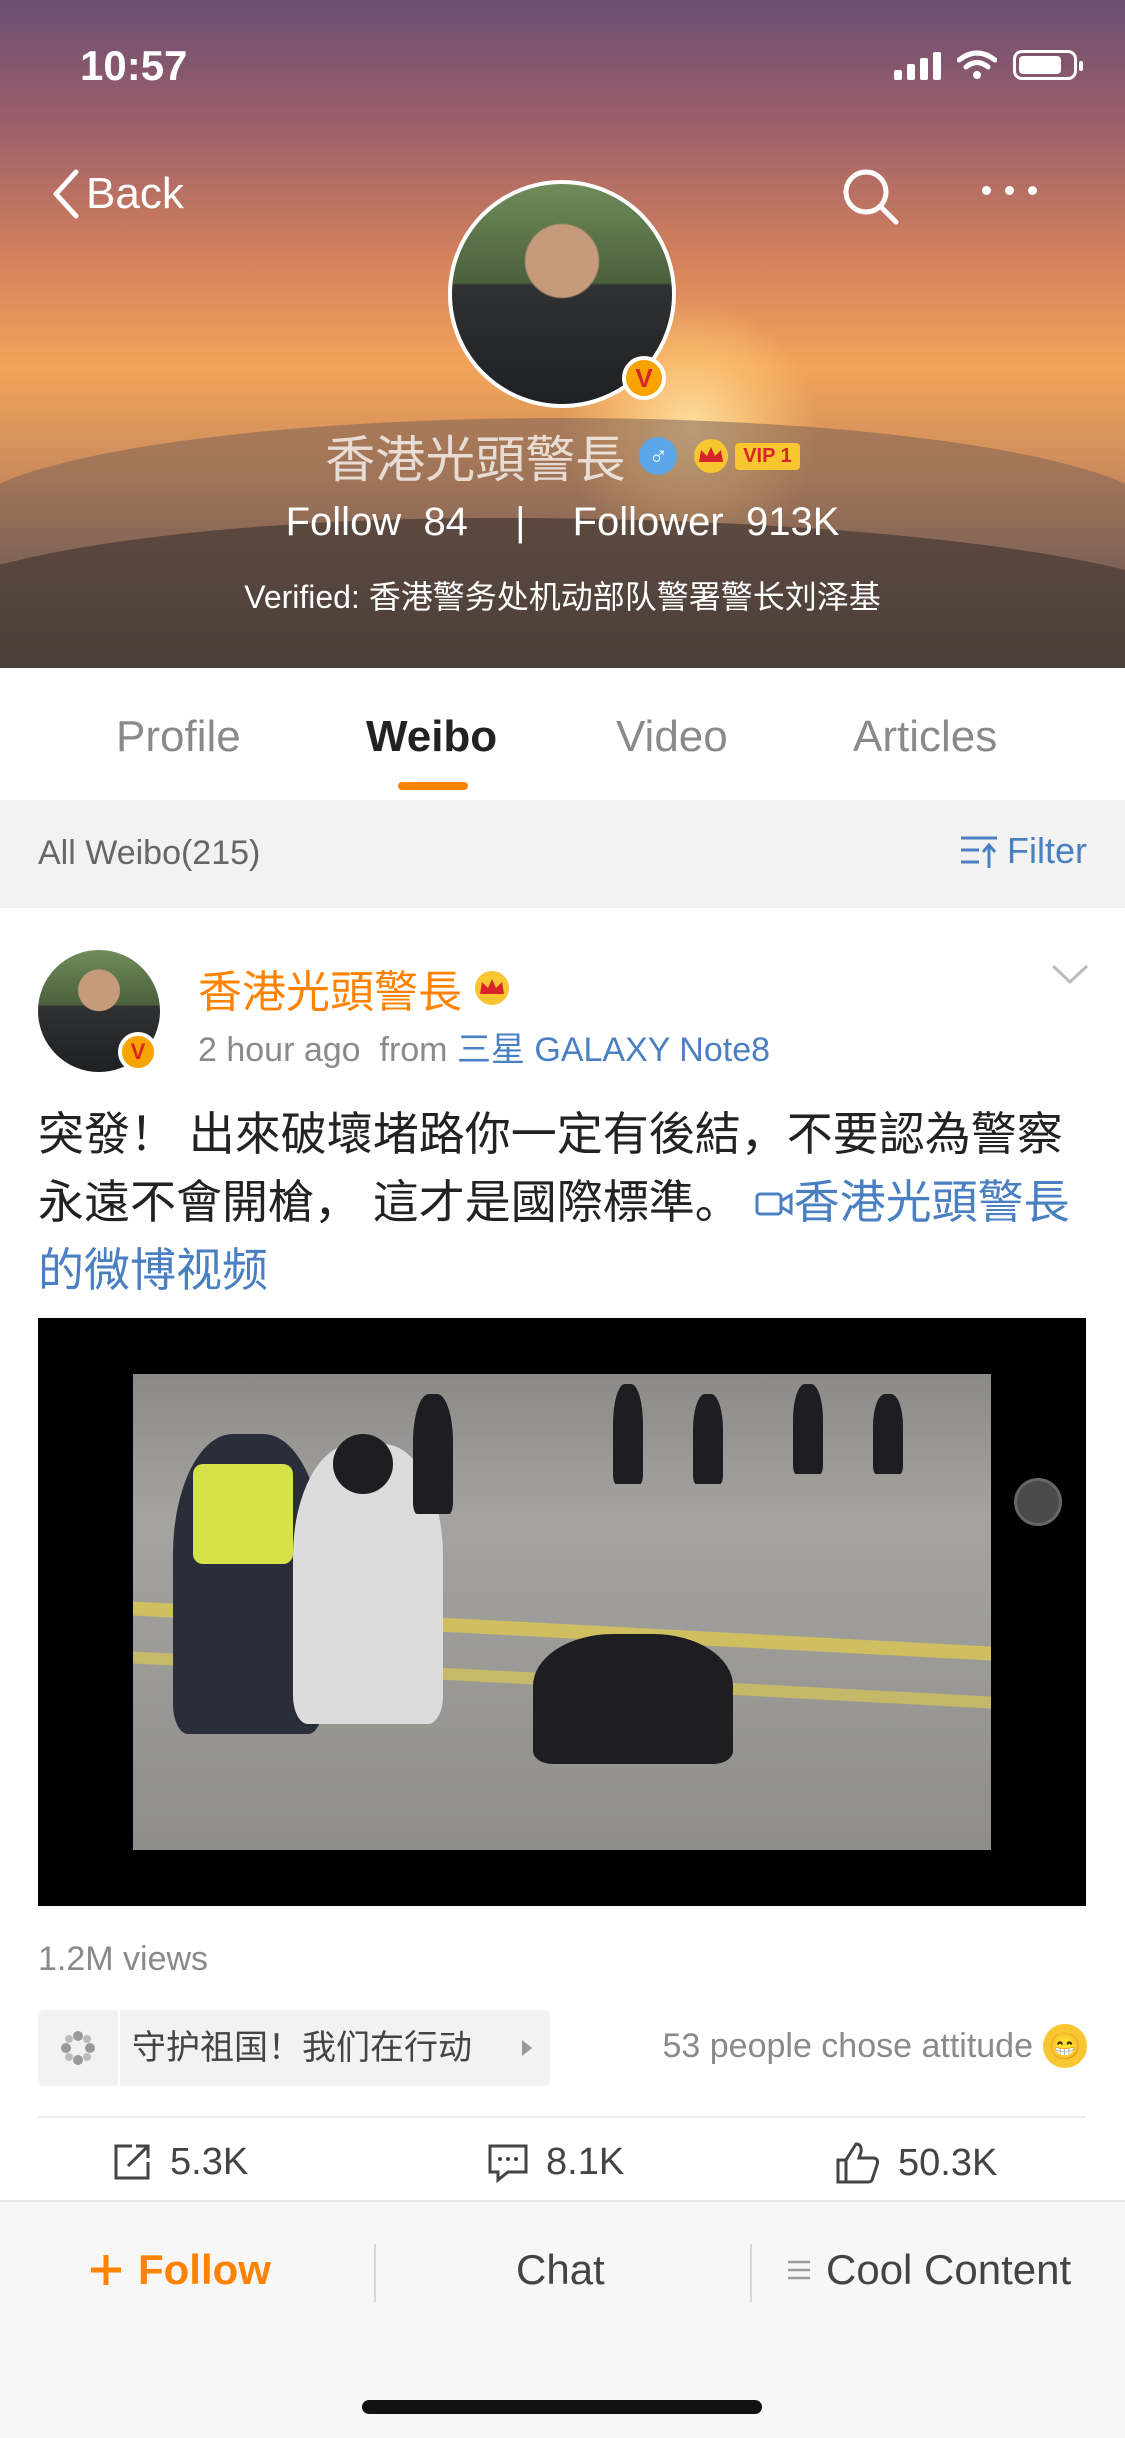 Image resolution: width=1125 pixels, height=2438 pixels. Describe the element at coordinates (1048, 65) in the screenshot. I see `battery-icon` at that location.